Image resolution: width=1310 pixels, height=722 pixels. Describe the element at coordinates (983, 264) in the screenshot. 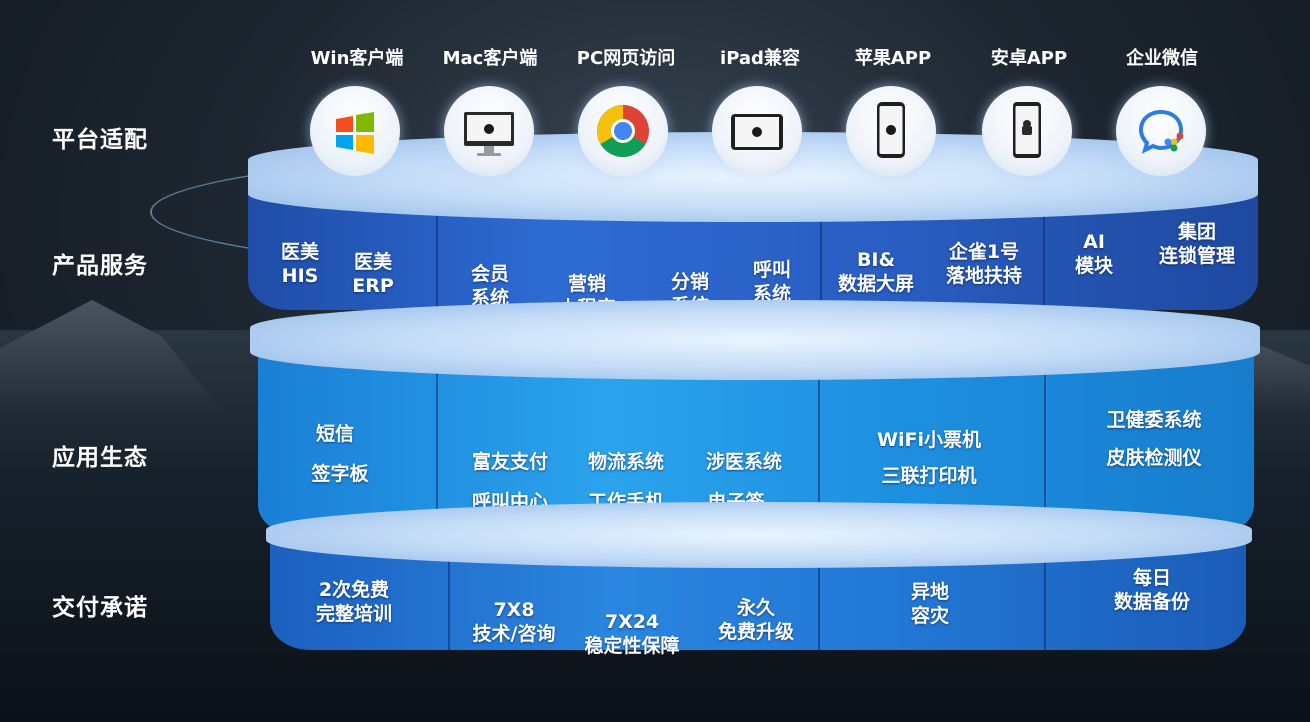

I see `product-cell-qiqiao: 企雀1号 落地扶持` at that location.